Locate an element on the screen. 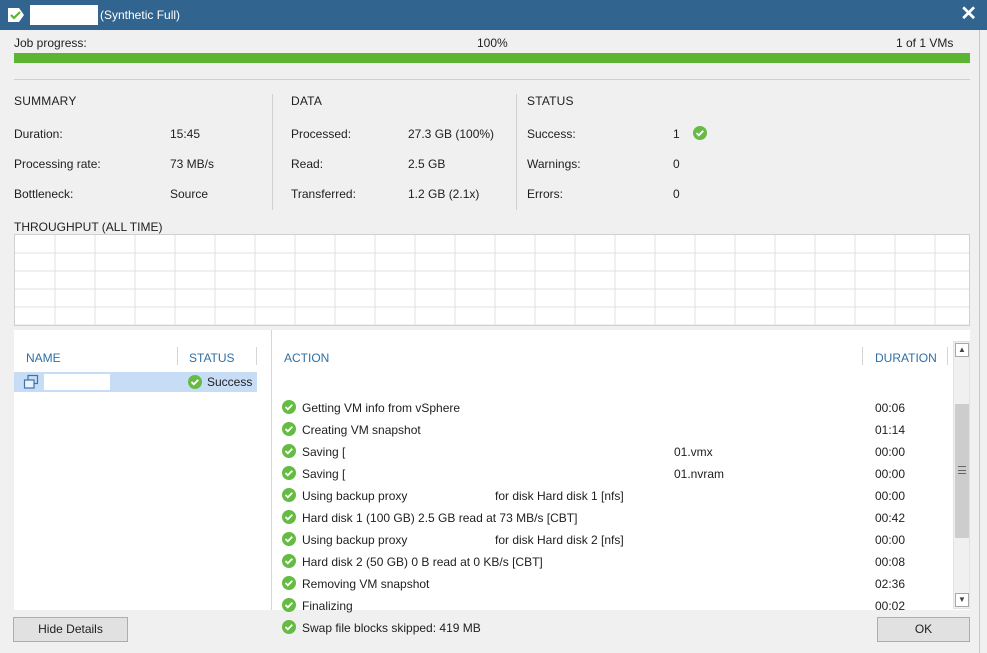 The image size is (987, 653). throughput-grid is located at coordinates (492, 280).